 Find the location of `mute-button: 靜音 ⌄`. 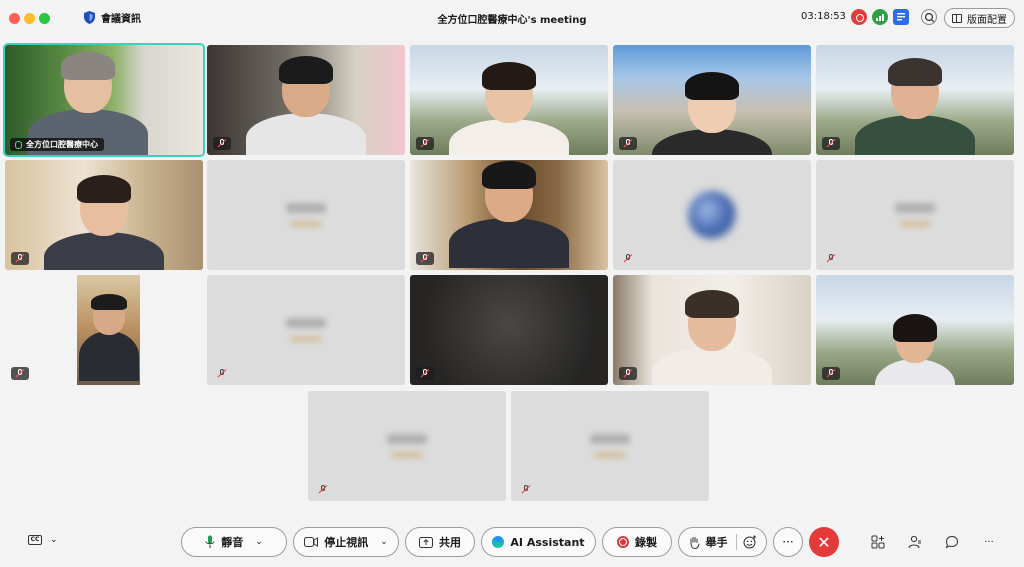

mute-button: 靜音 ⌄ is located at coordinates (234, 542).